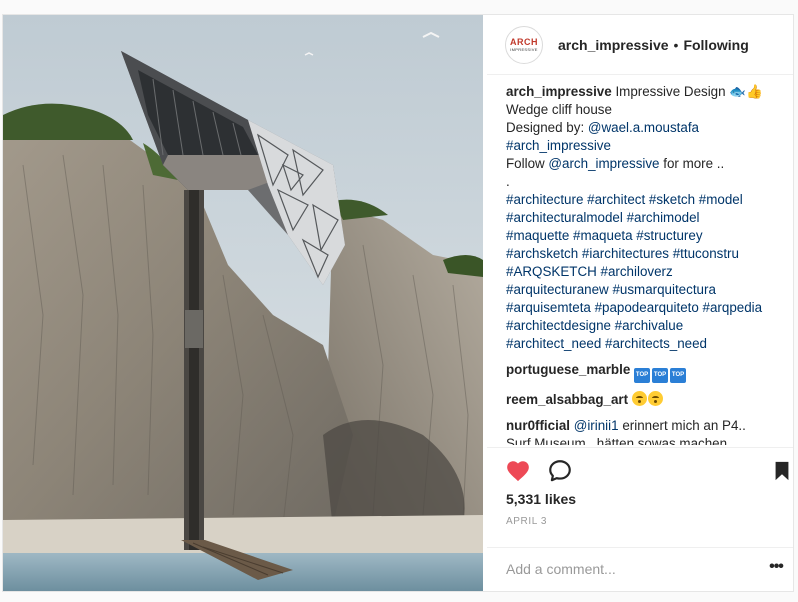 The image size is (798, 602). Describe the element at coordinates (596, 425) in the screenshot. I see `comment-mention-link: @irinii1` at that location.